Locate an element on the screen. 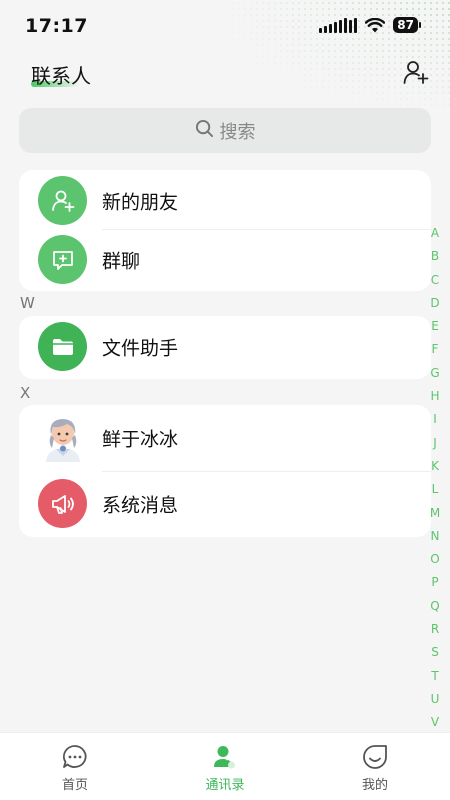 This screenshot has width=450, height=800. bottom-tab-bar: 首页 通讯录 我的 is located at coordinates (225, 766).